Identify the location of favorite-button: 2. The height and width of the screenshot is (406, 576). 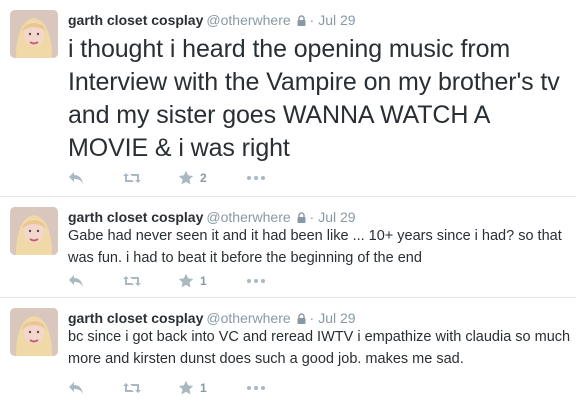
(192, 178).